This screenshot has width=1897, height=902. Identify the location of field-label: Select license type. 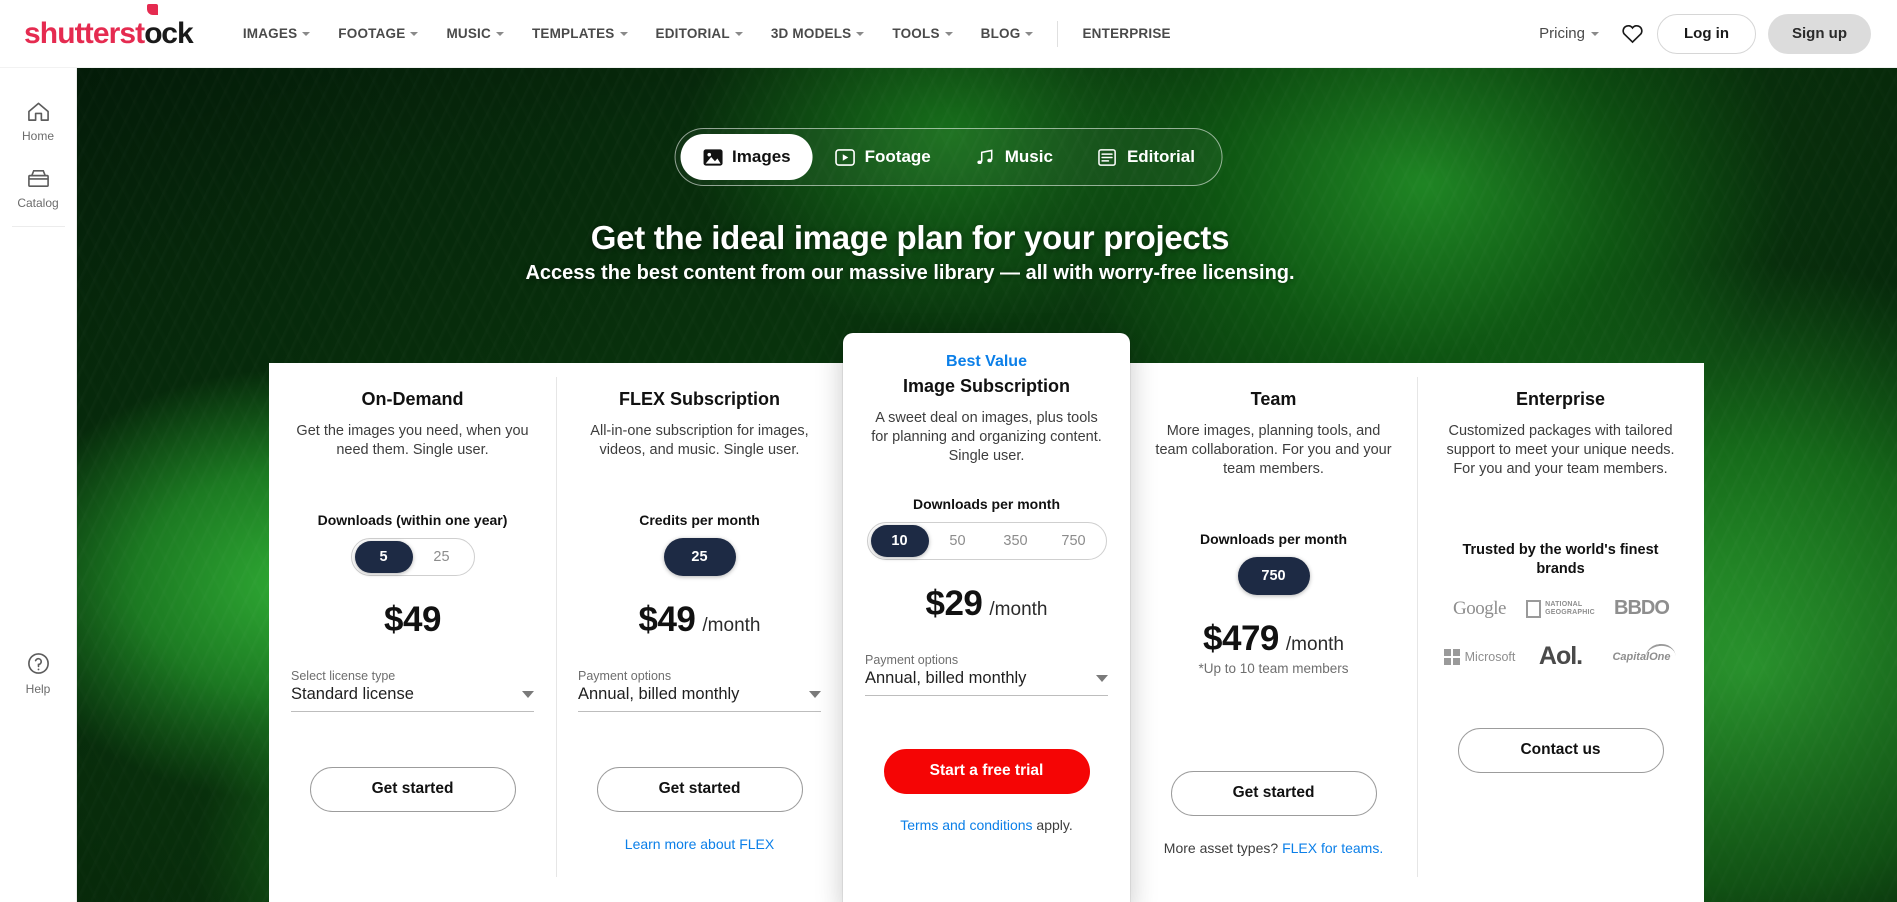
(343, 675).